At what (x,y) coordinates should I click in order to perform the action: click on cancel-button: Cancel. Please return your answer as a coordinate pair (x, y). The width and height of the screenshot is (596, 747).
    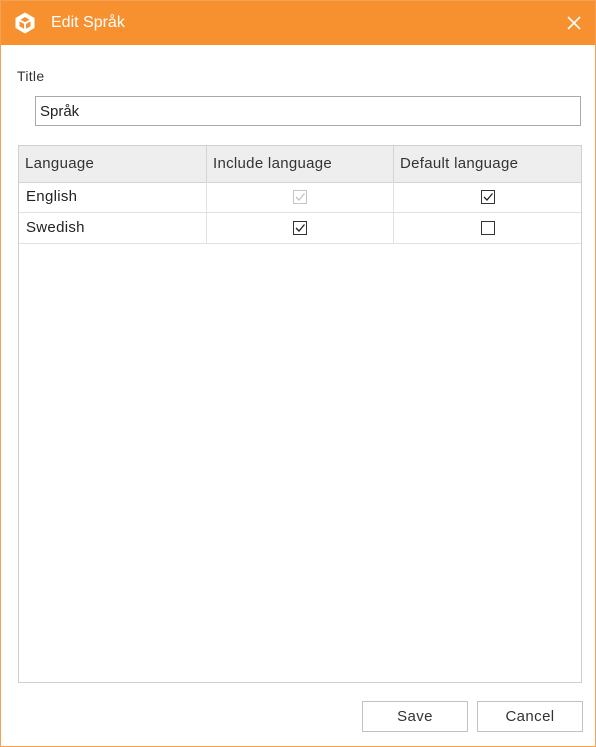
    Looking at the image, I should click on (530, 716).